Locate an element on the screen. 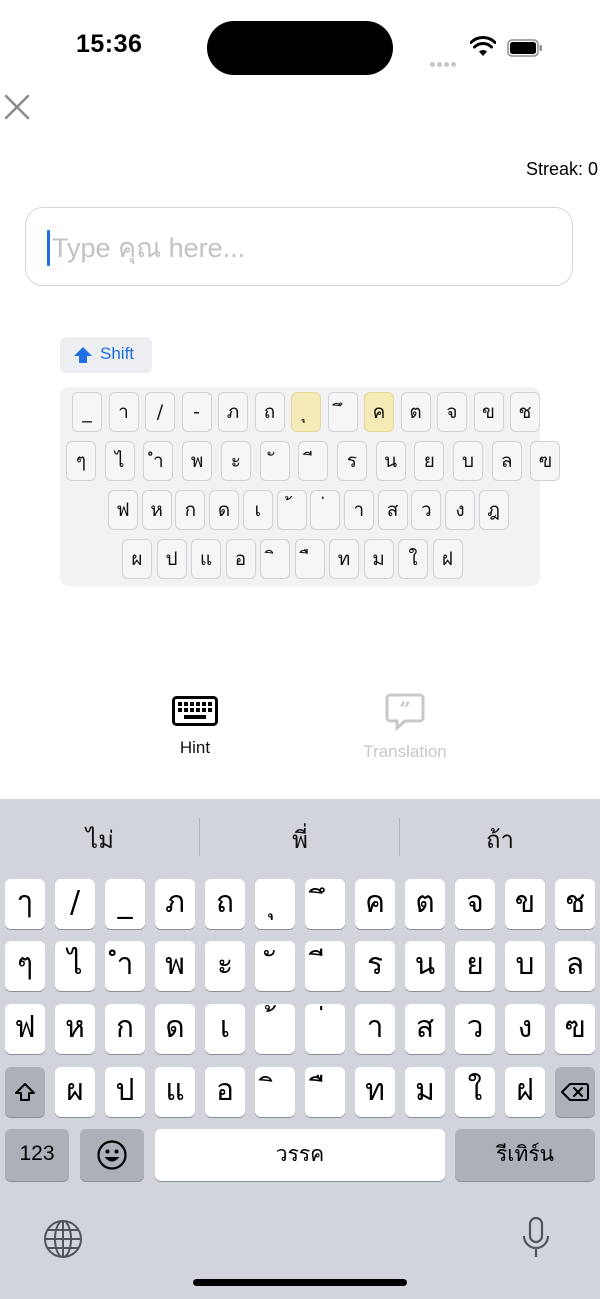 This screenshot has height=1299, width=600. keyboard-key: ถ is located at coordinates (225, 904).